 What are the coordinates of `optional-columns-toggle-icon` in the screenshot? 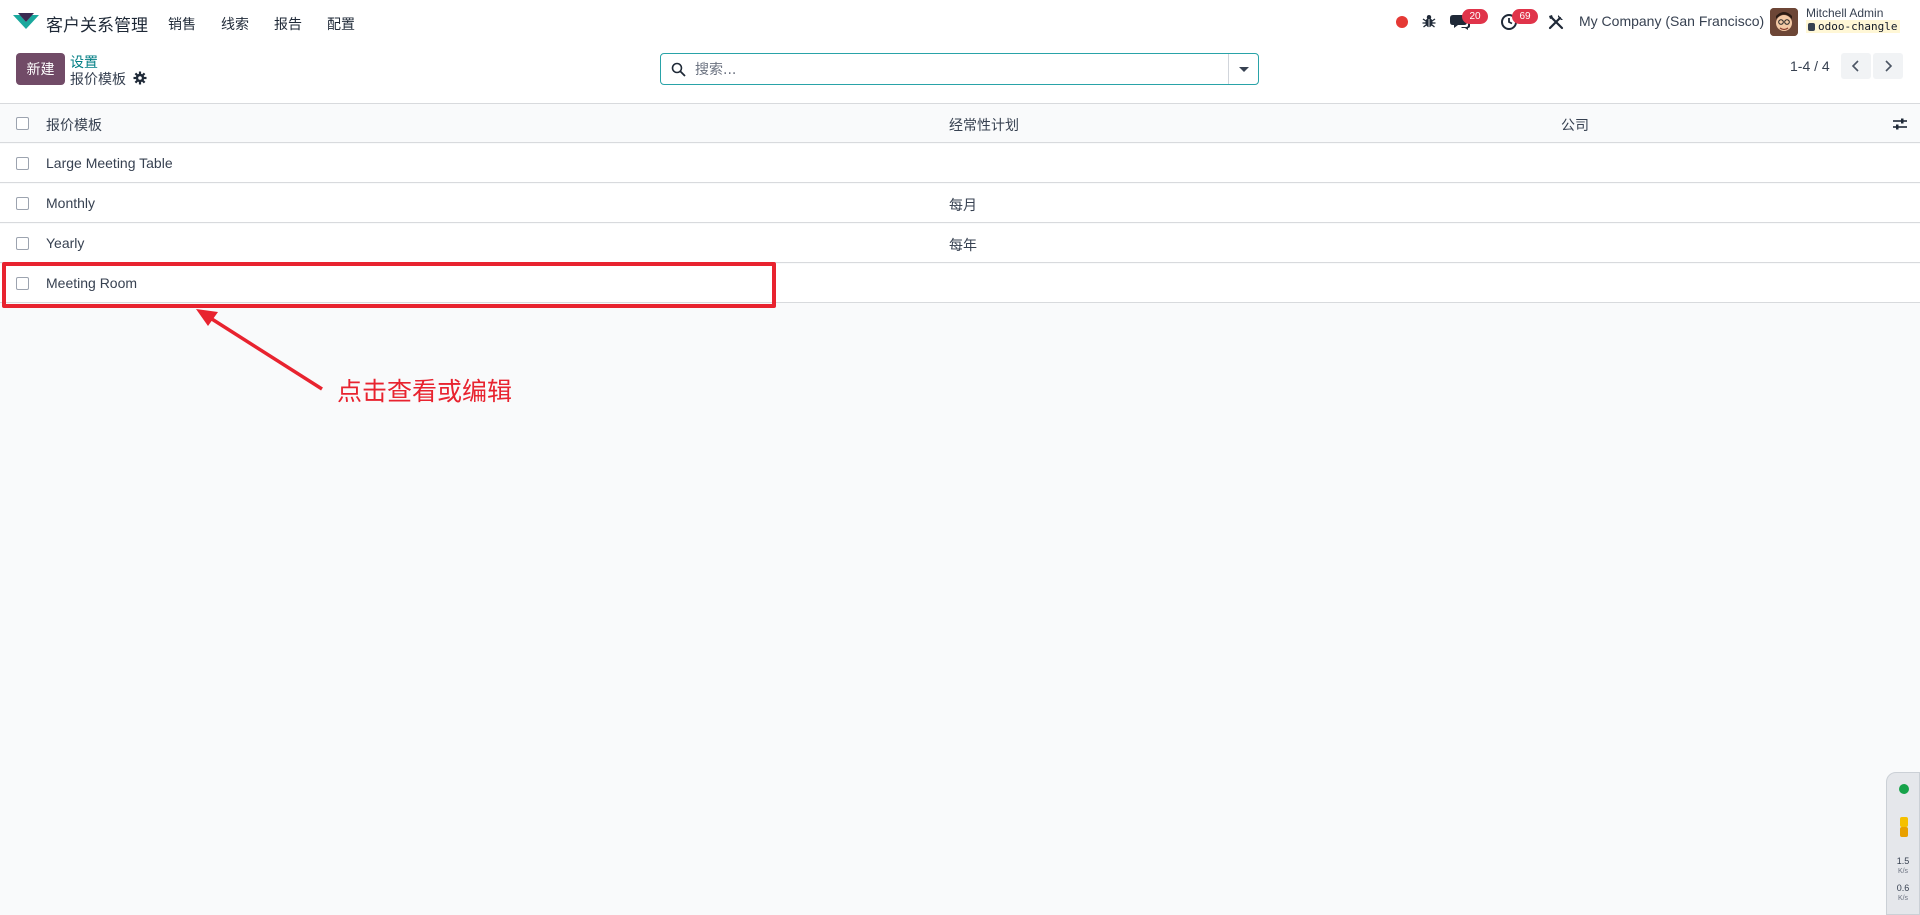 It's located at (1900, 124).